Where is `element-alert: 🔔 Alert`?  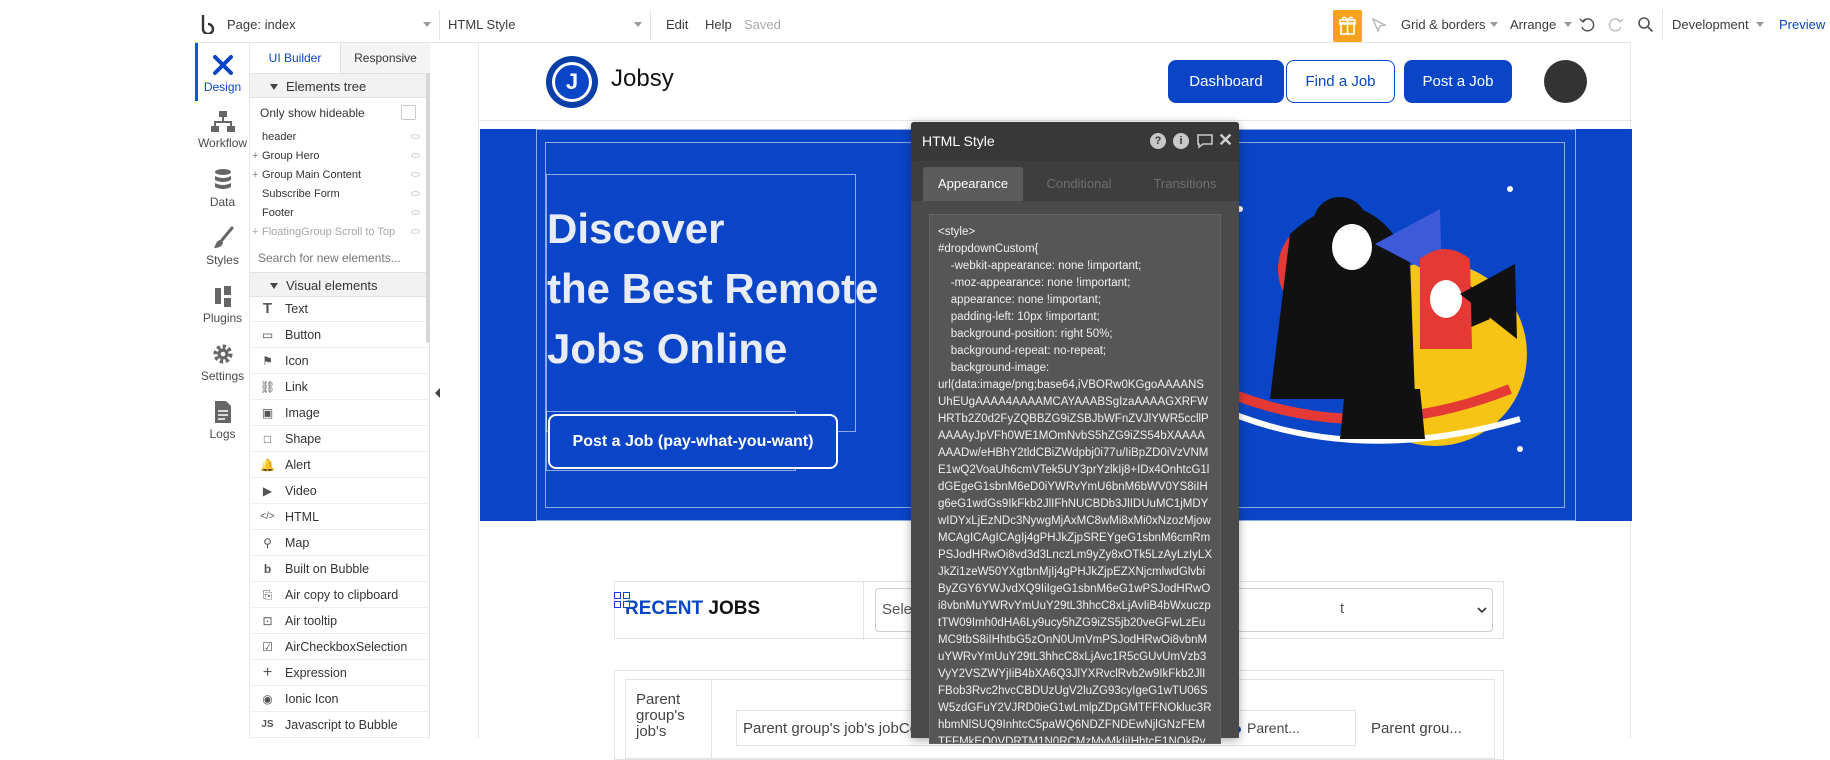
element-alert: 🔔 Alert is located at coordinates (340, 465).